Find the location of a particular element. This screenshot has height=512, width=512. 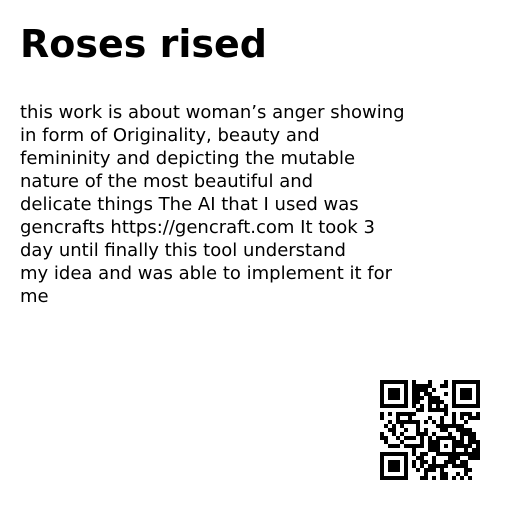

qr-code-icon is located at coordinates (430, 430).